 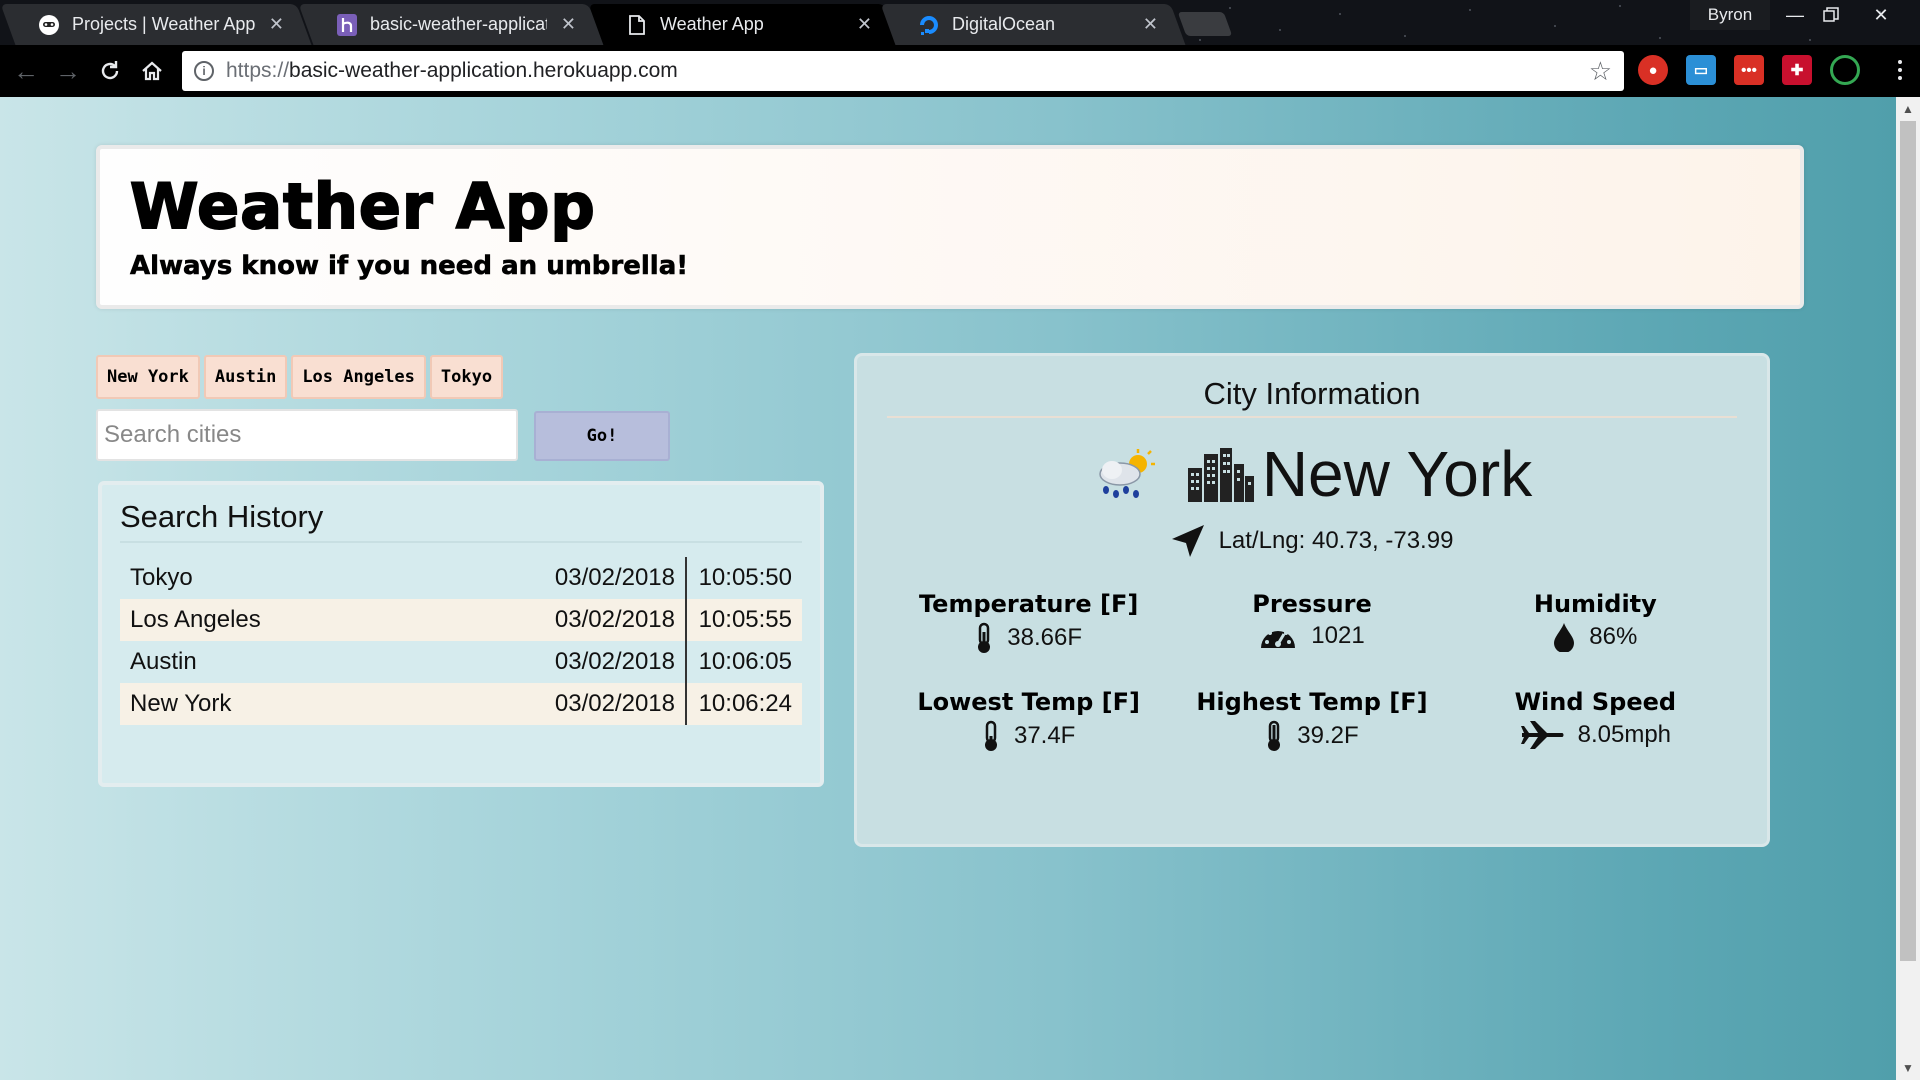 I want to click on github-icon, so click(x=49, y=25).